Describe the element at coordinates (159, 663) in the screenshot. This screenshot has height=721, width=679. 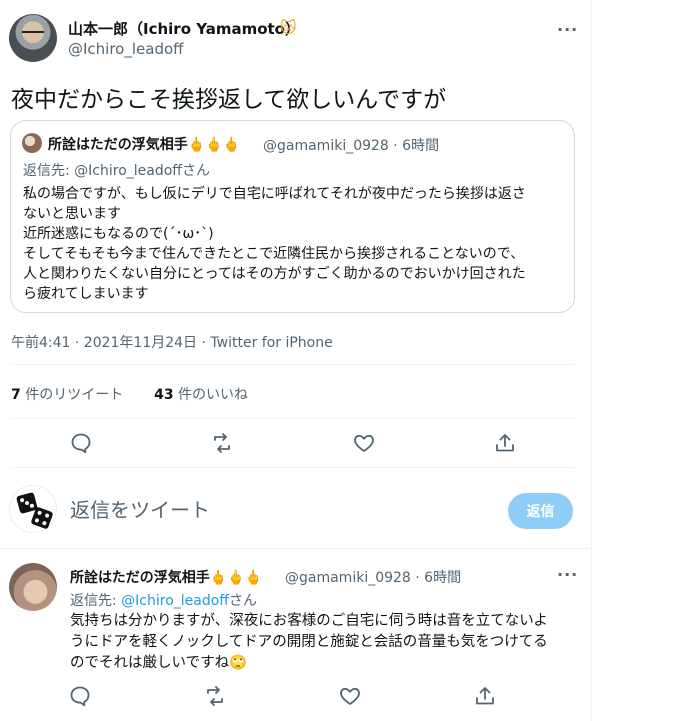
I see `reply-line: のでそれは厳しいですね🙄` at that location.